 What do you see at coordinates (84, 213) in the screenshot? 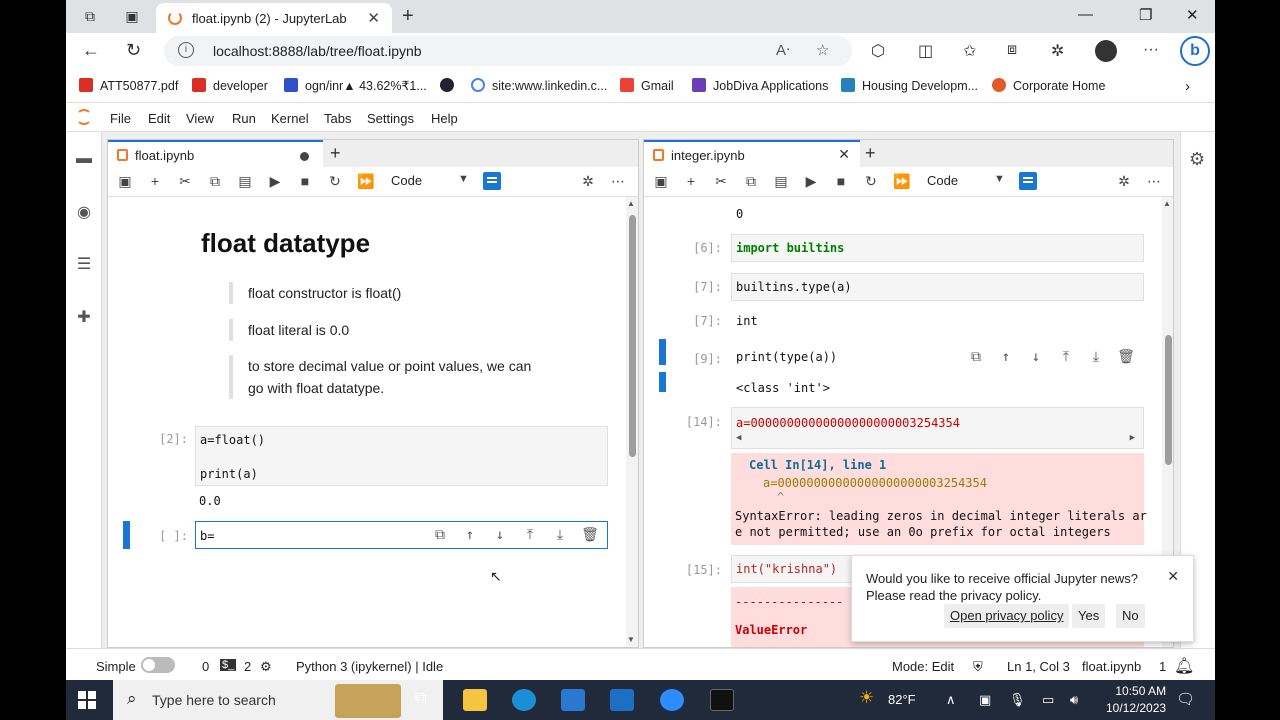
I see `running-kernels-icon: ◉` at bounding box center [84, 213].